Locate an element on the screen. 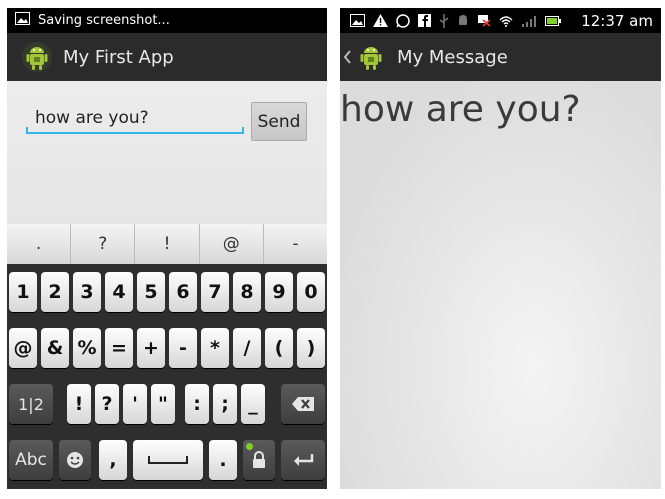 The image size is (665, 499). key: / is located at coordinates (247, 348).